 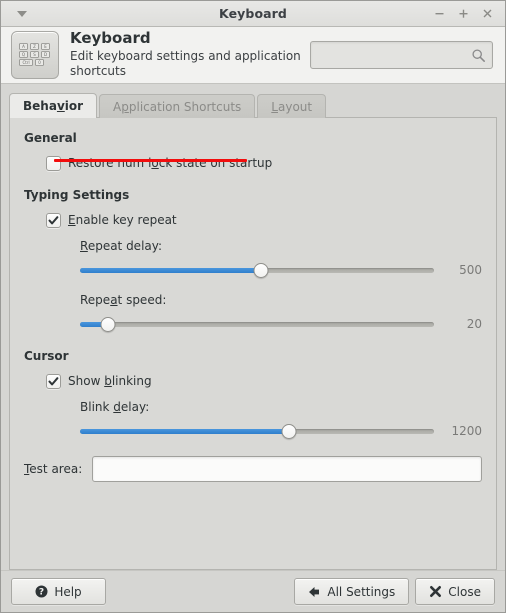 I want to click on chevron-down-icon, so click(x=22, y=13).